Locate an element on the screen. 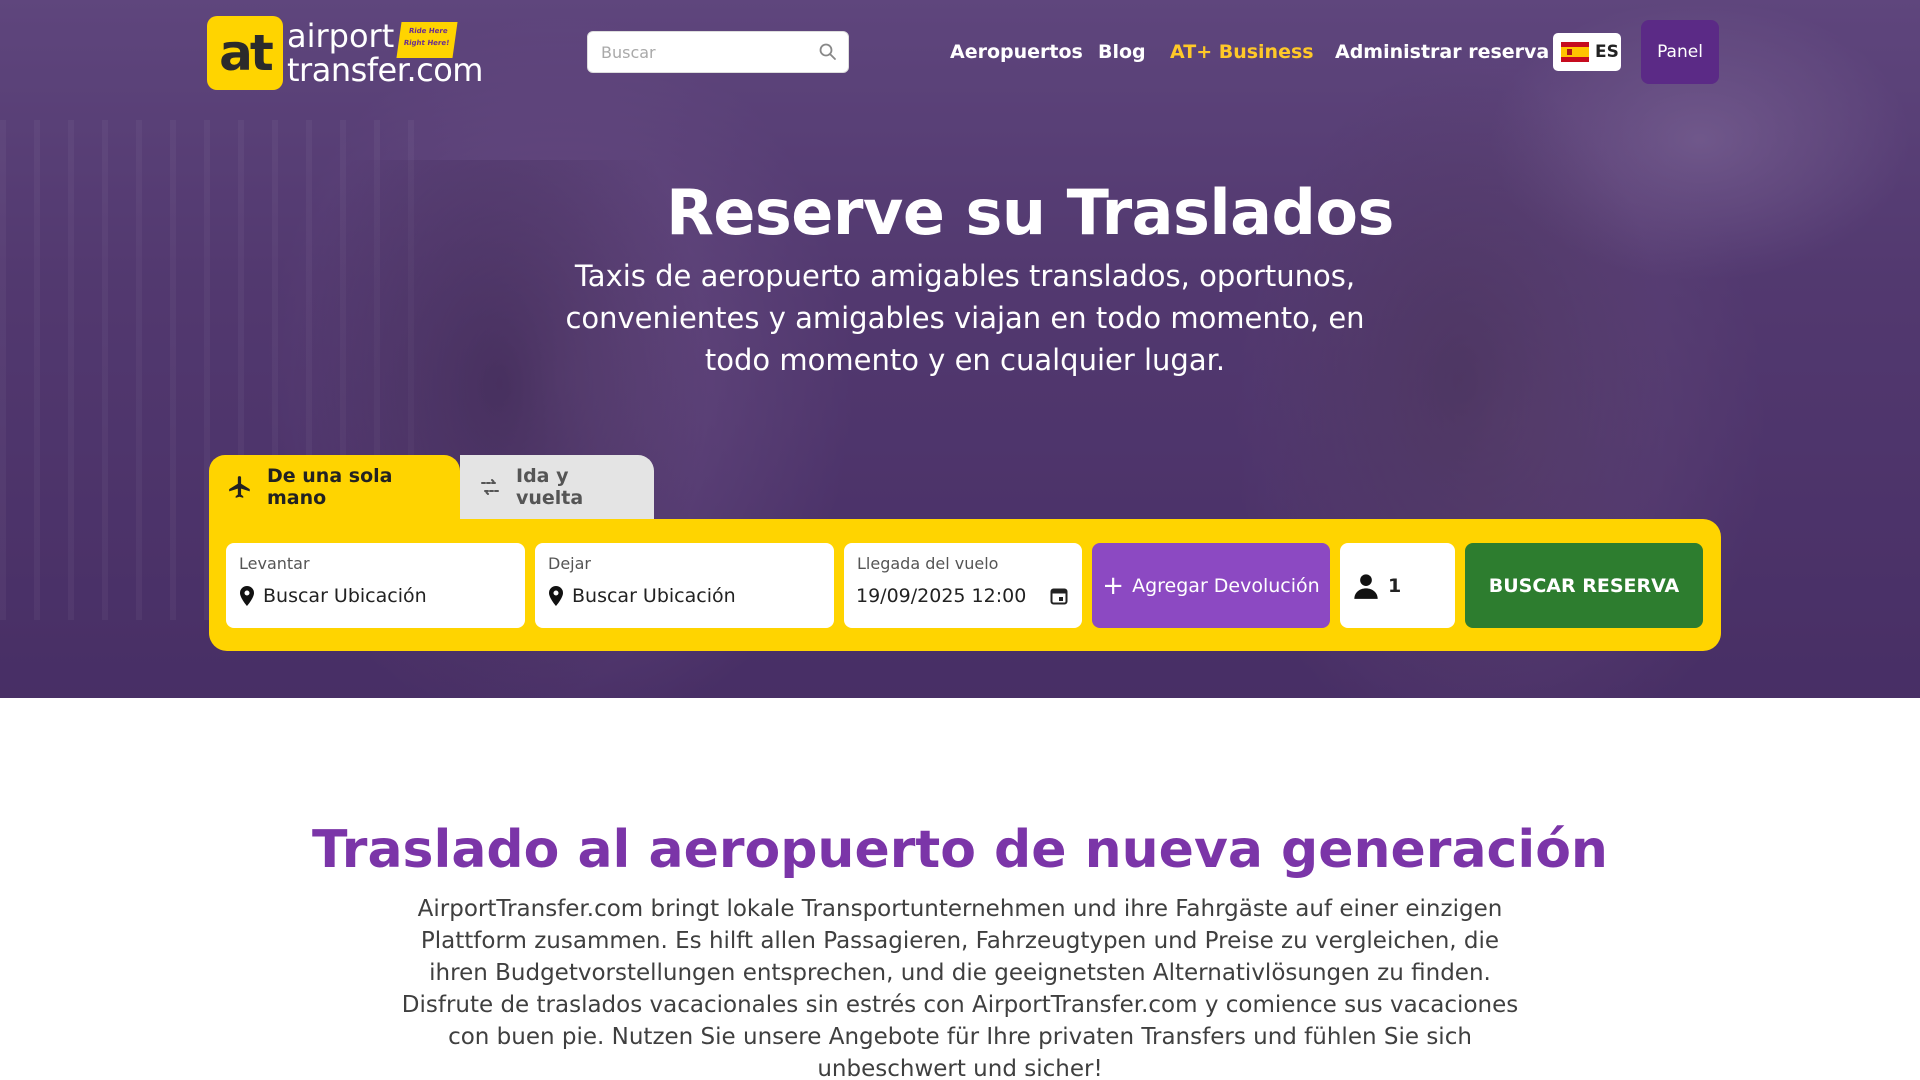 This screenshot has height=1080, width=1920. add-return-button: + Agregar Devolución is located at coordinates (1211, 585).